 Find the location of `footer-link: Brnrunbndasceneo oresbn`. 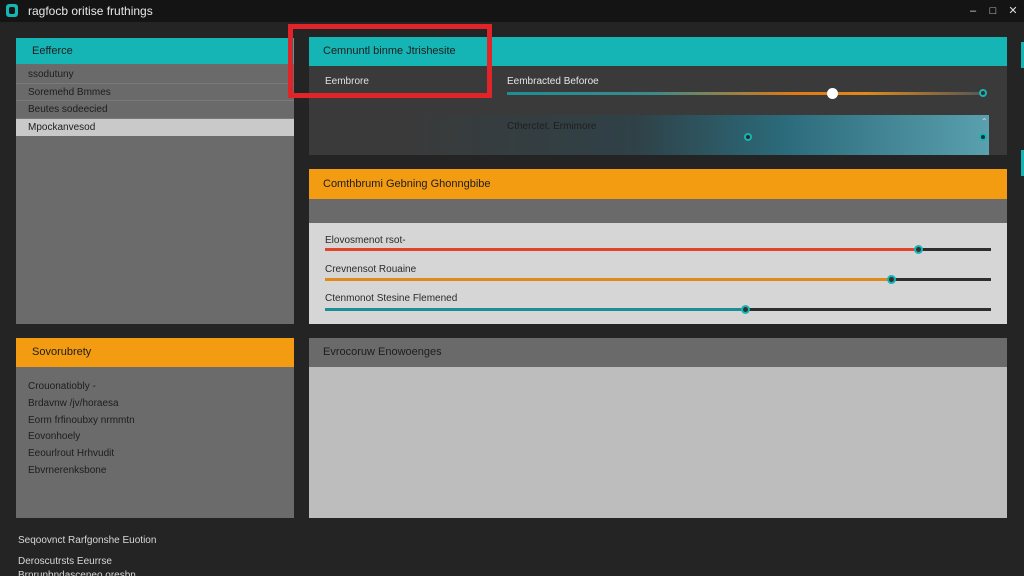

footer-link: Brnrunbndasceneo oresbn is located at coordinates (77, 573).